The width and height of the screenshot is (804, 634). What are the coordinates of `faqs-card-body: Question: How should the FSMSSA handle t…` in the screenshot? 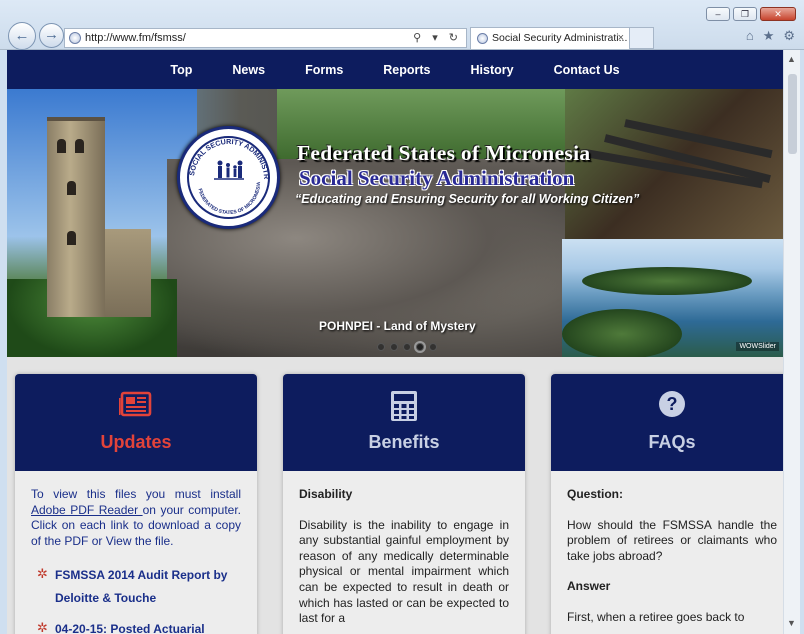 It's located at (667, 548).